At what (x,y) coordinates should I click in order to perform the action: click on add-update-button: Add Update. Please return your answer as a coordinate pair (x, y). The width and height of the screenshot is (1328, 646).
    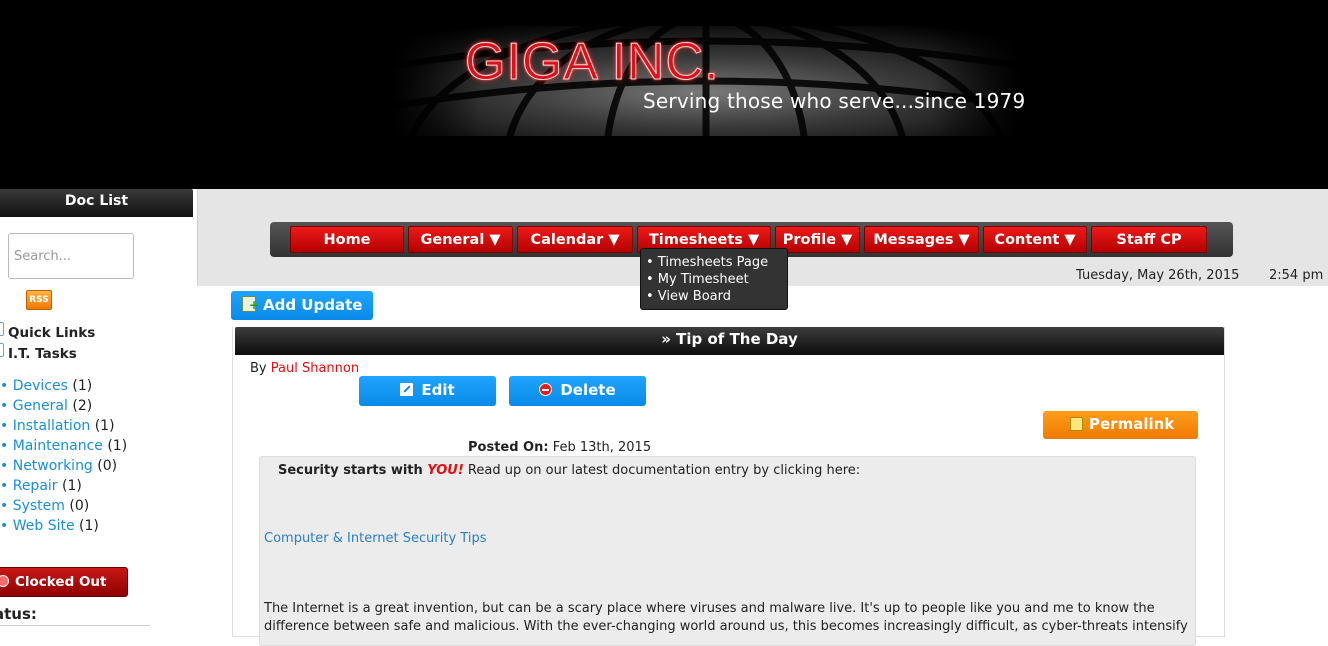
    Looking at the image, I should click on (302, 305).